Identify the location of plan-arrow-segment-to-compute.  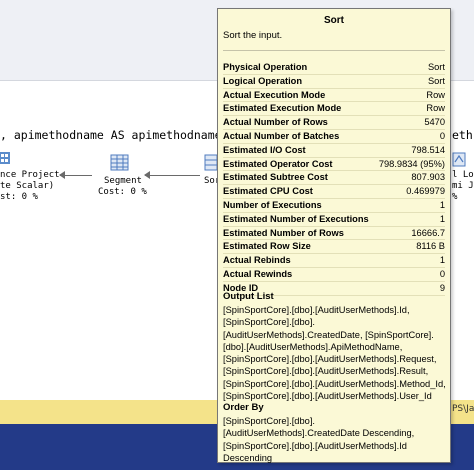
(75, 175).